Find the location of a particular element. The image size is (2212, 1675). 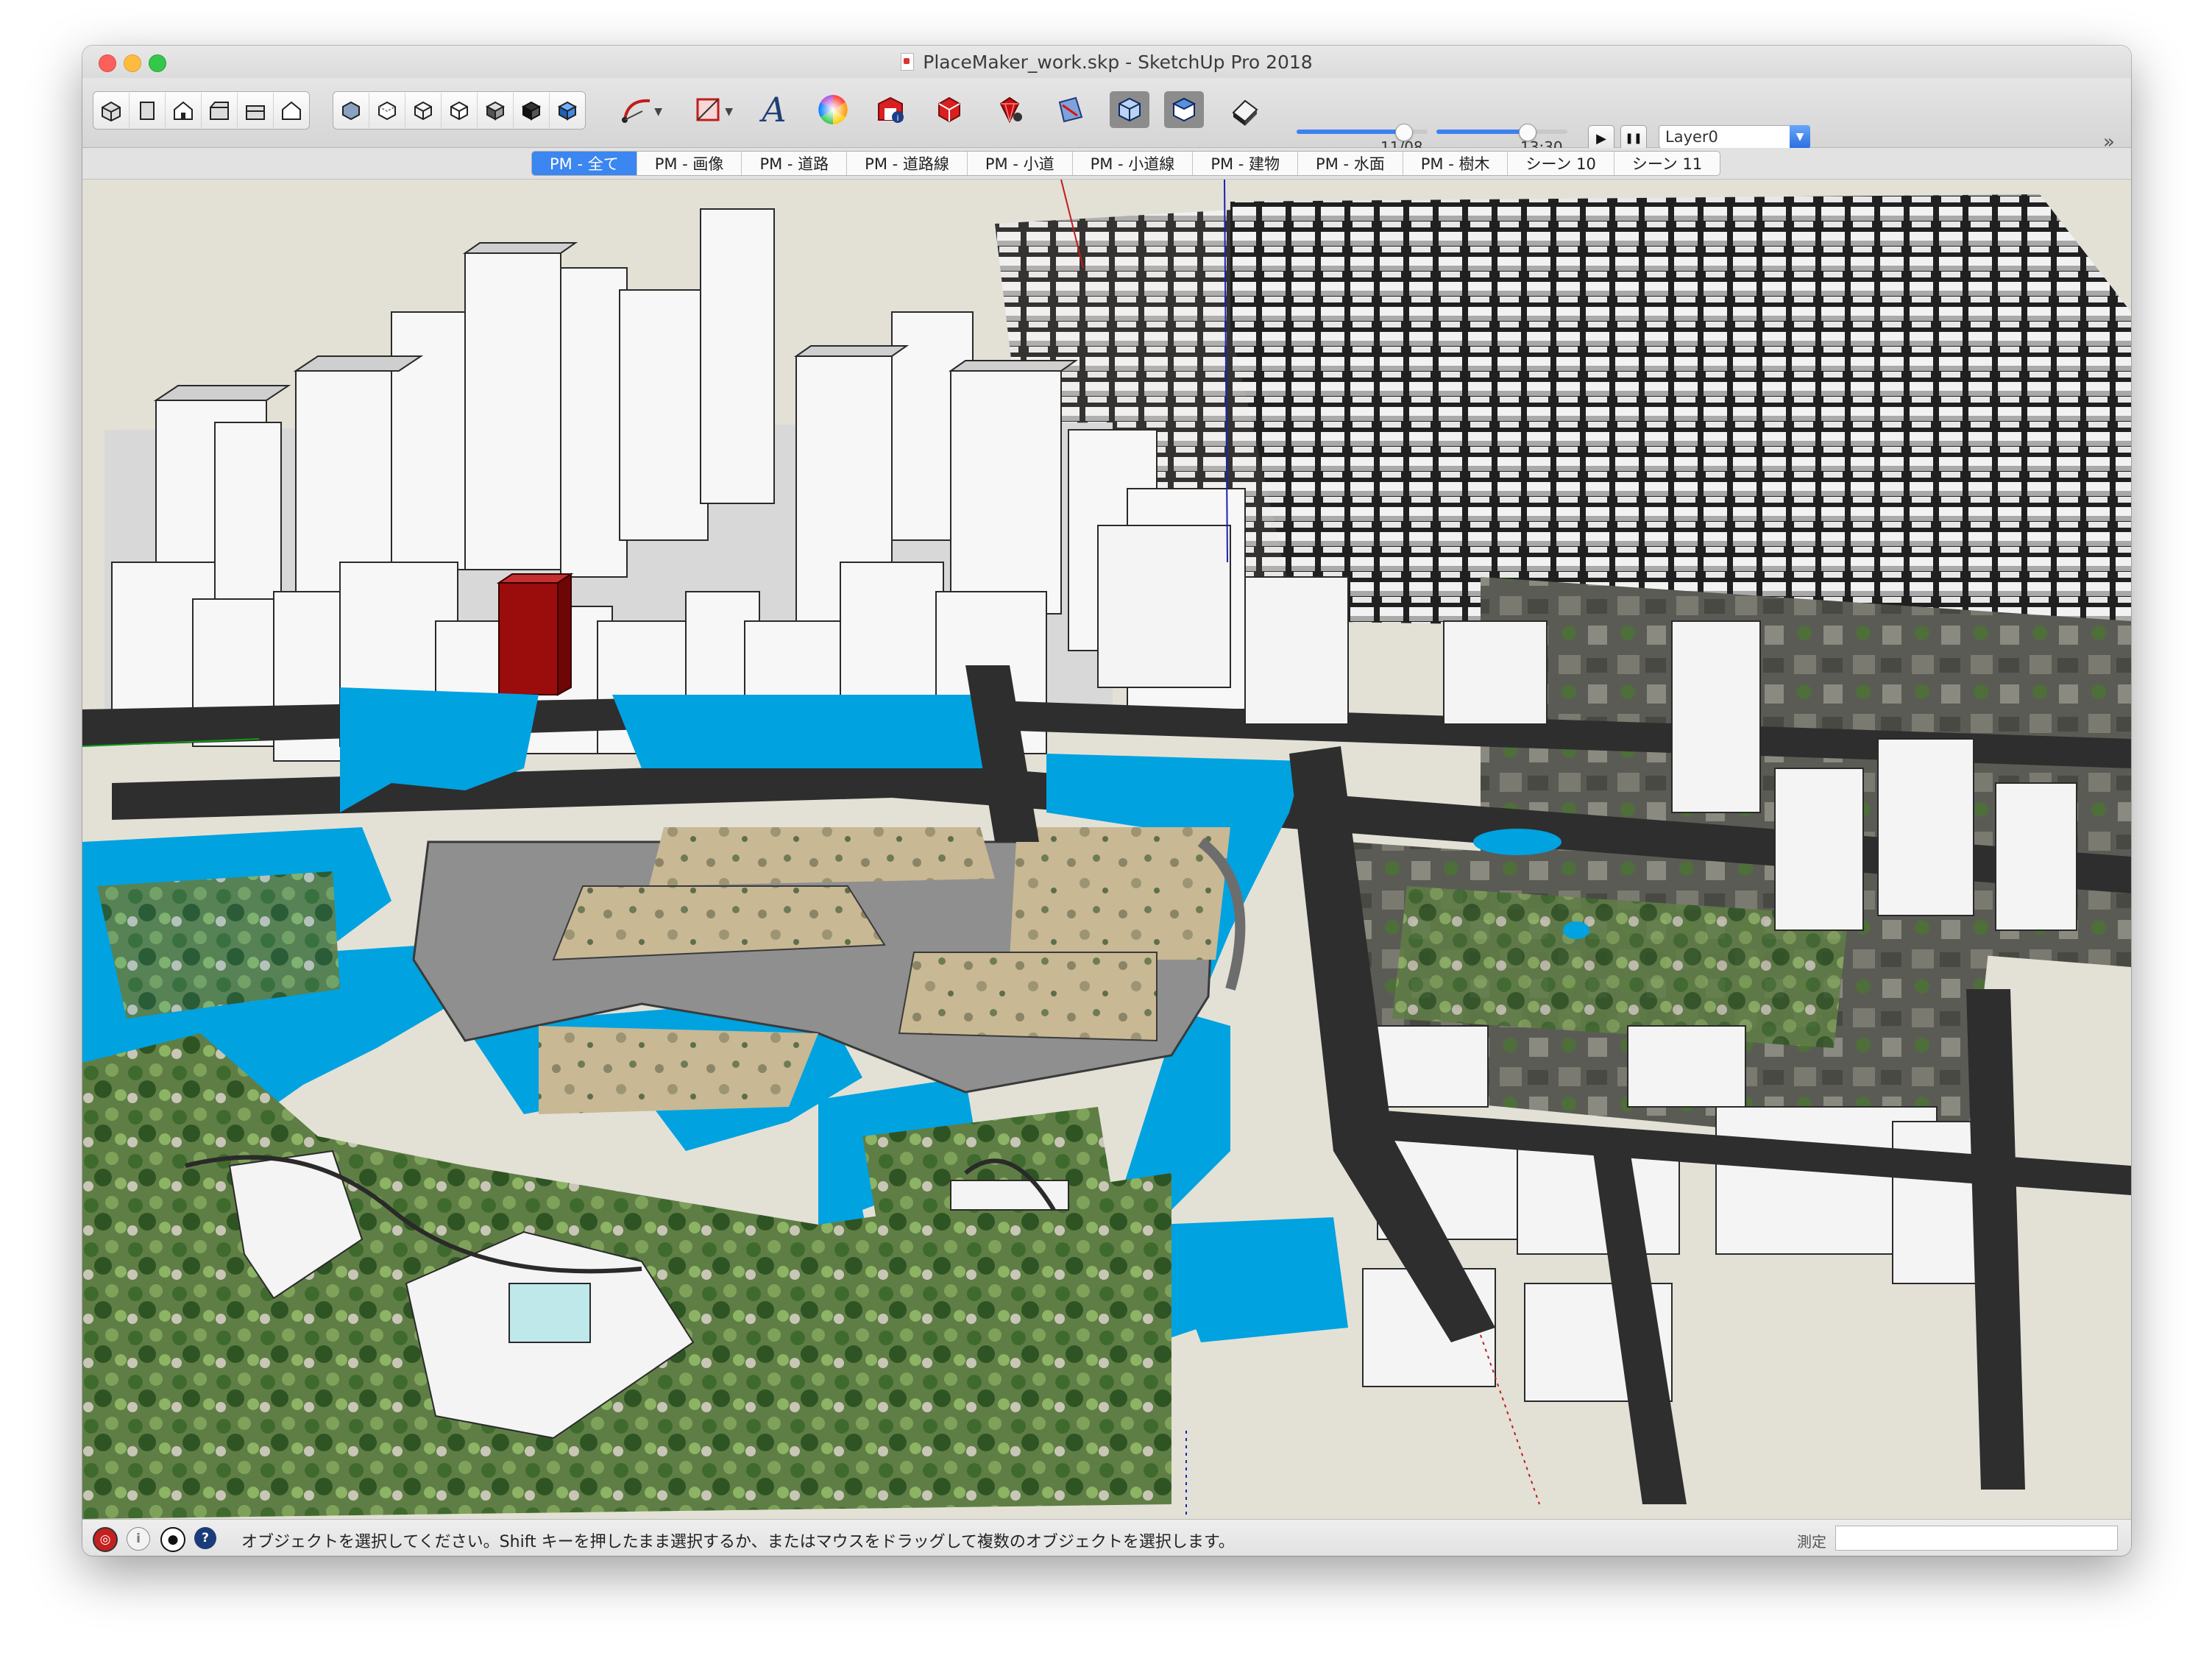

placemaker-button is located at coordinates (1070, 109).